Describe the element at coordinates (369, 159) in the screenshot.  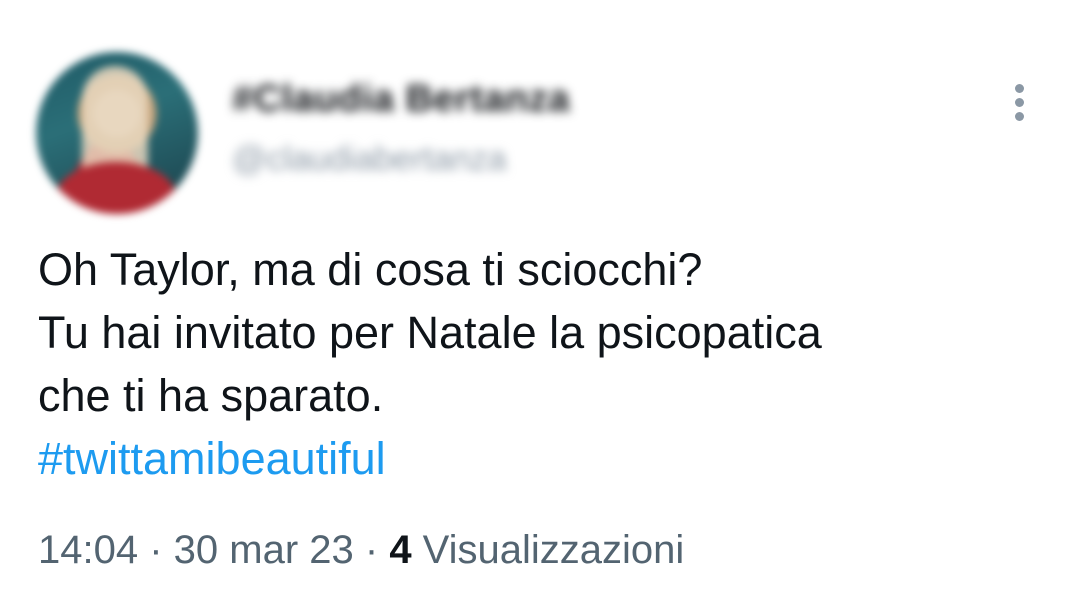
I see `author-handle: @claudiabertanza` at that location.